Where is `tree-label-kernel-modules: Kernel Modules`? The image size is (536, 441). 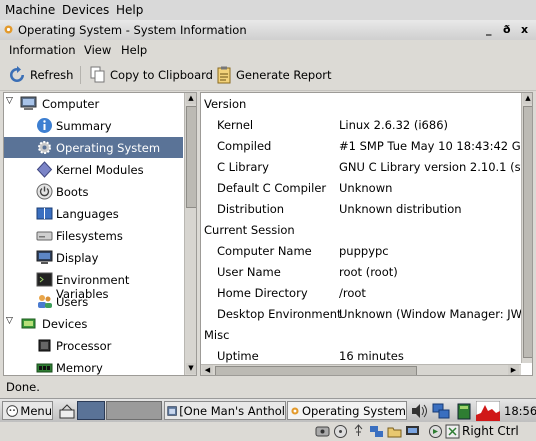
tree-label-kernel-modules: Kernel Modules is located at coordinates (100, 170).